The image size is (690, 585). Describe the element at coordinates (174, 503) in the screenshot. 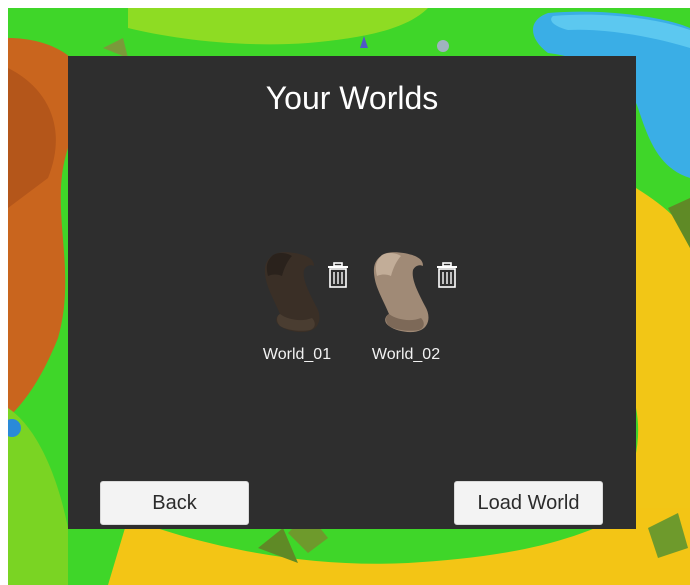

I see `back-button: Back` at that location.